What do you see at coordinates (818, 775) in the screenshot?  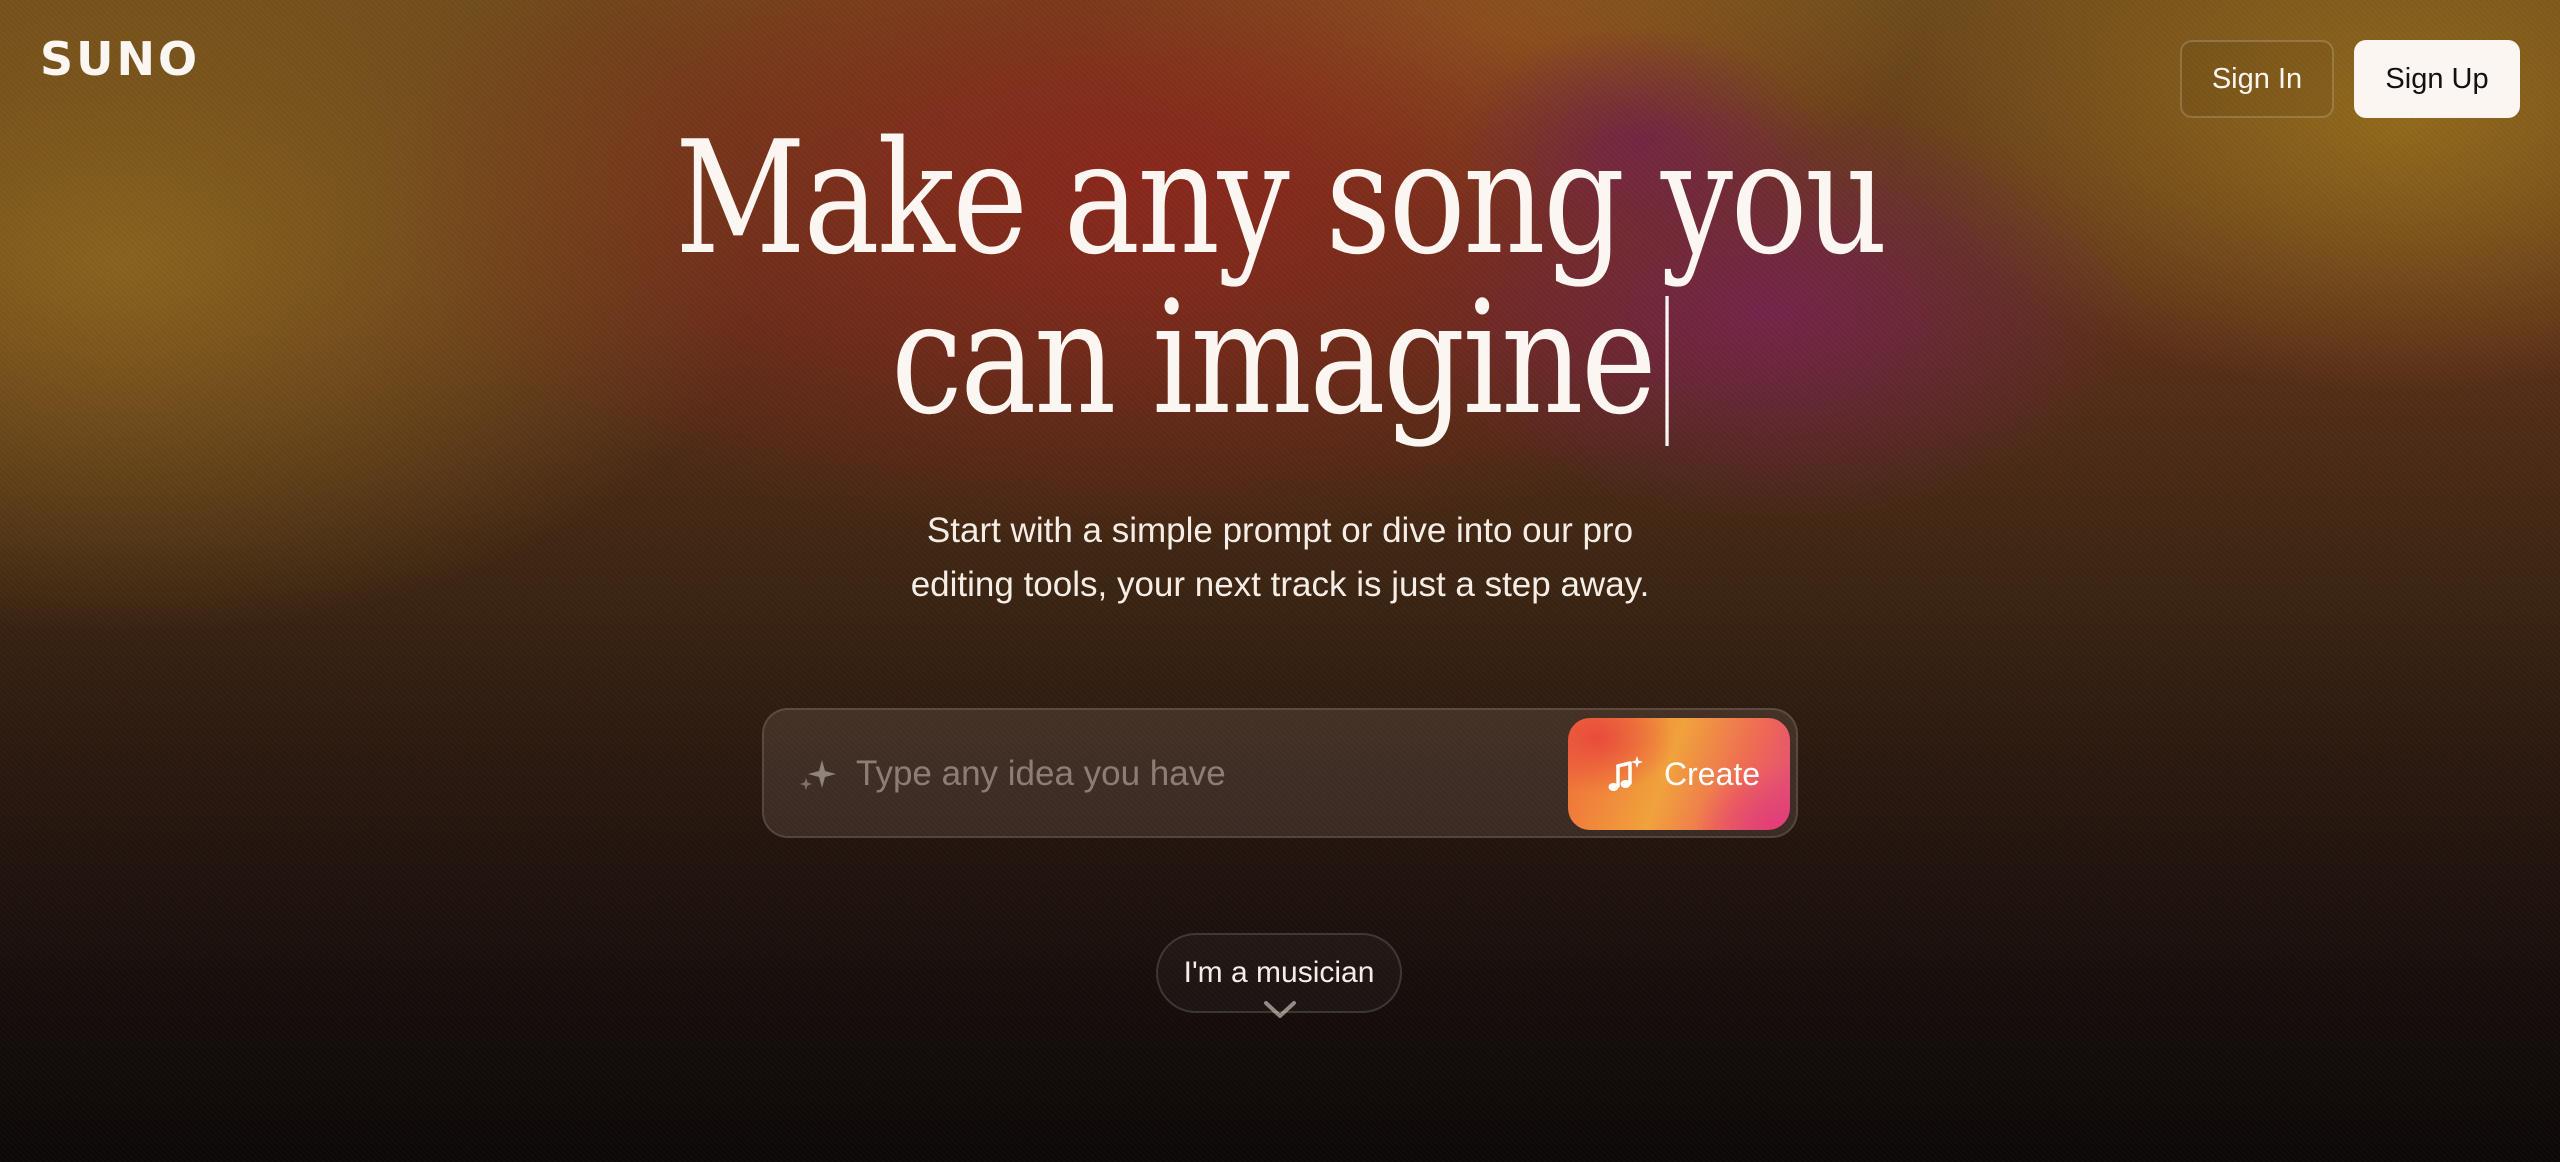 I see `sparkle-icon` at bounding box center [818, 775].